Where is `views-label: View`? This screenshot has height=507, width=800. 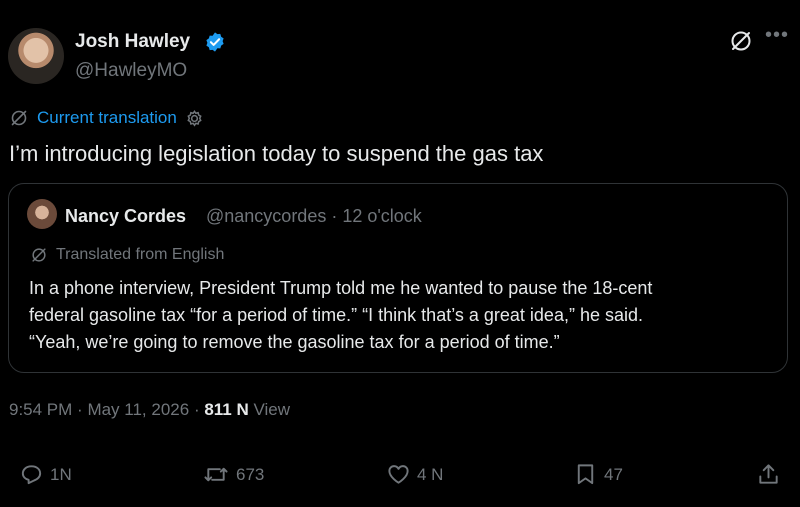
views-label: View is located at coordinates (272, 409).